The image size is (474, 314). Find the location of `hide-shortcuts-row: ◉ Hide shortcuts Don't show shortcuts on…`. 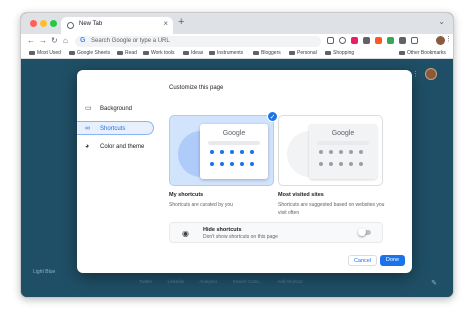

hide-shortcuts-row: ◉ Hide shortcuts Don't show shortcuts on… is located at coordinates (276, 232).